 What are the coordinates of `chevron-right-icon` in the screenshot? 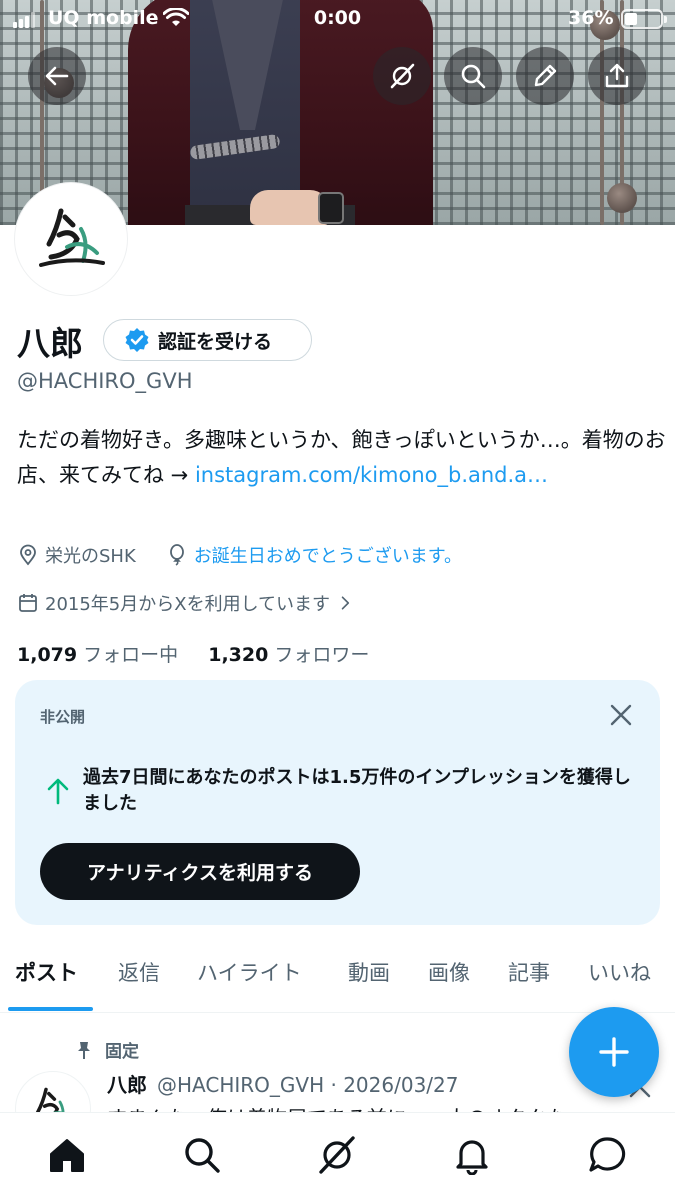 It's located at (345, 603).